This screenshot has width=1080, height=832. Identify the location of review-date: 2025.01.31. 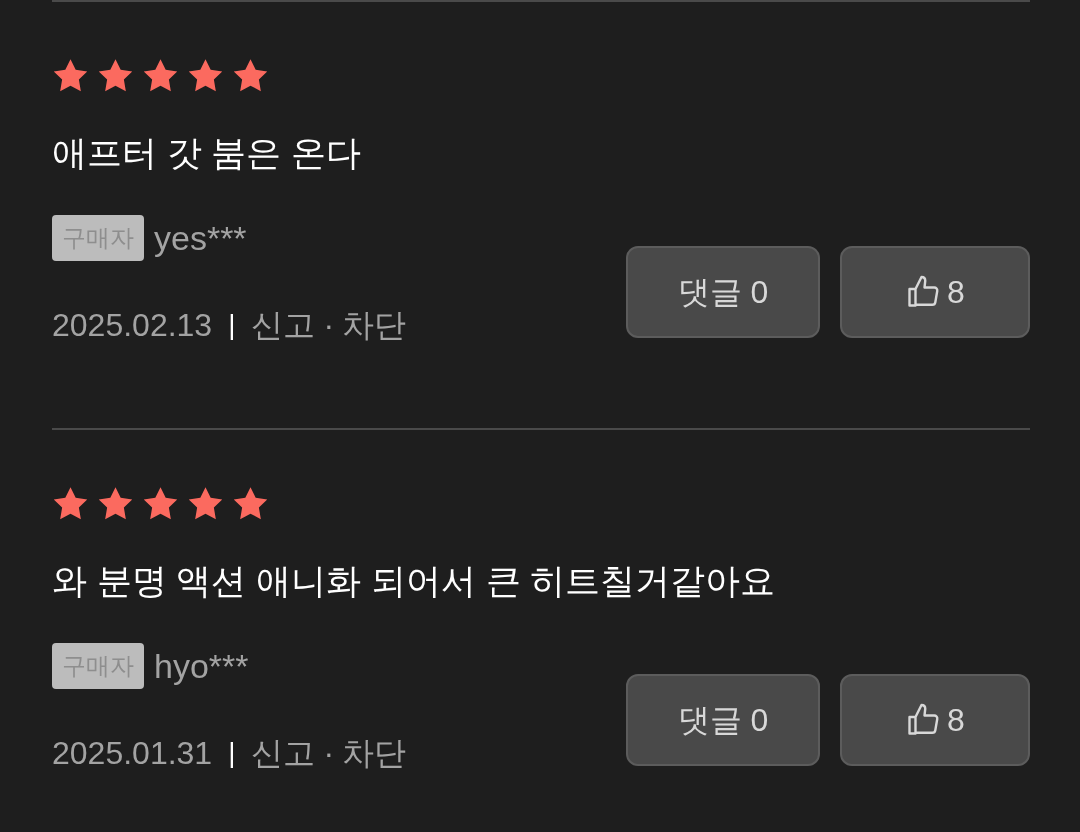
(132, 753).